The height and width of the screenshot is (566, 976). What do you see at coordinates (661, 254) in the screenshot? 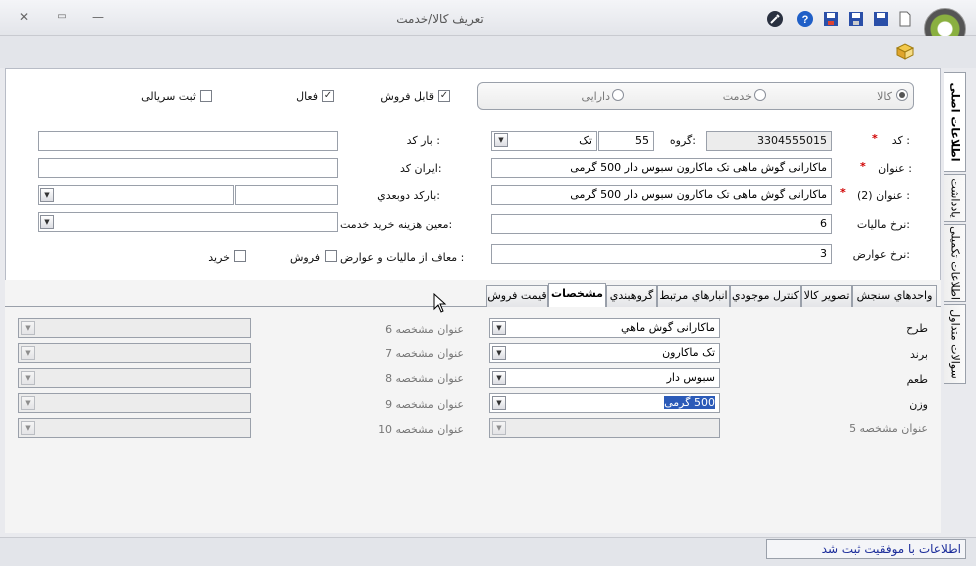
I see `duty-rate-field: 3` at bounding box center [661, 254].